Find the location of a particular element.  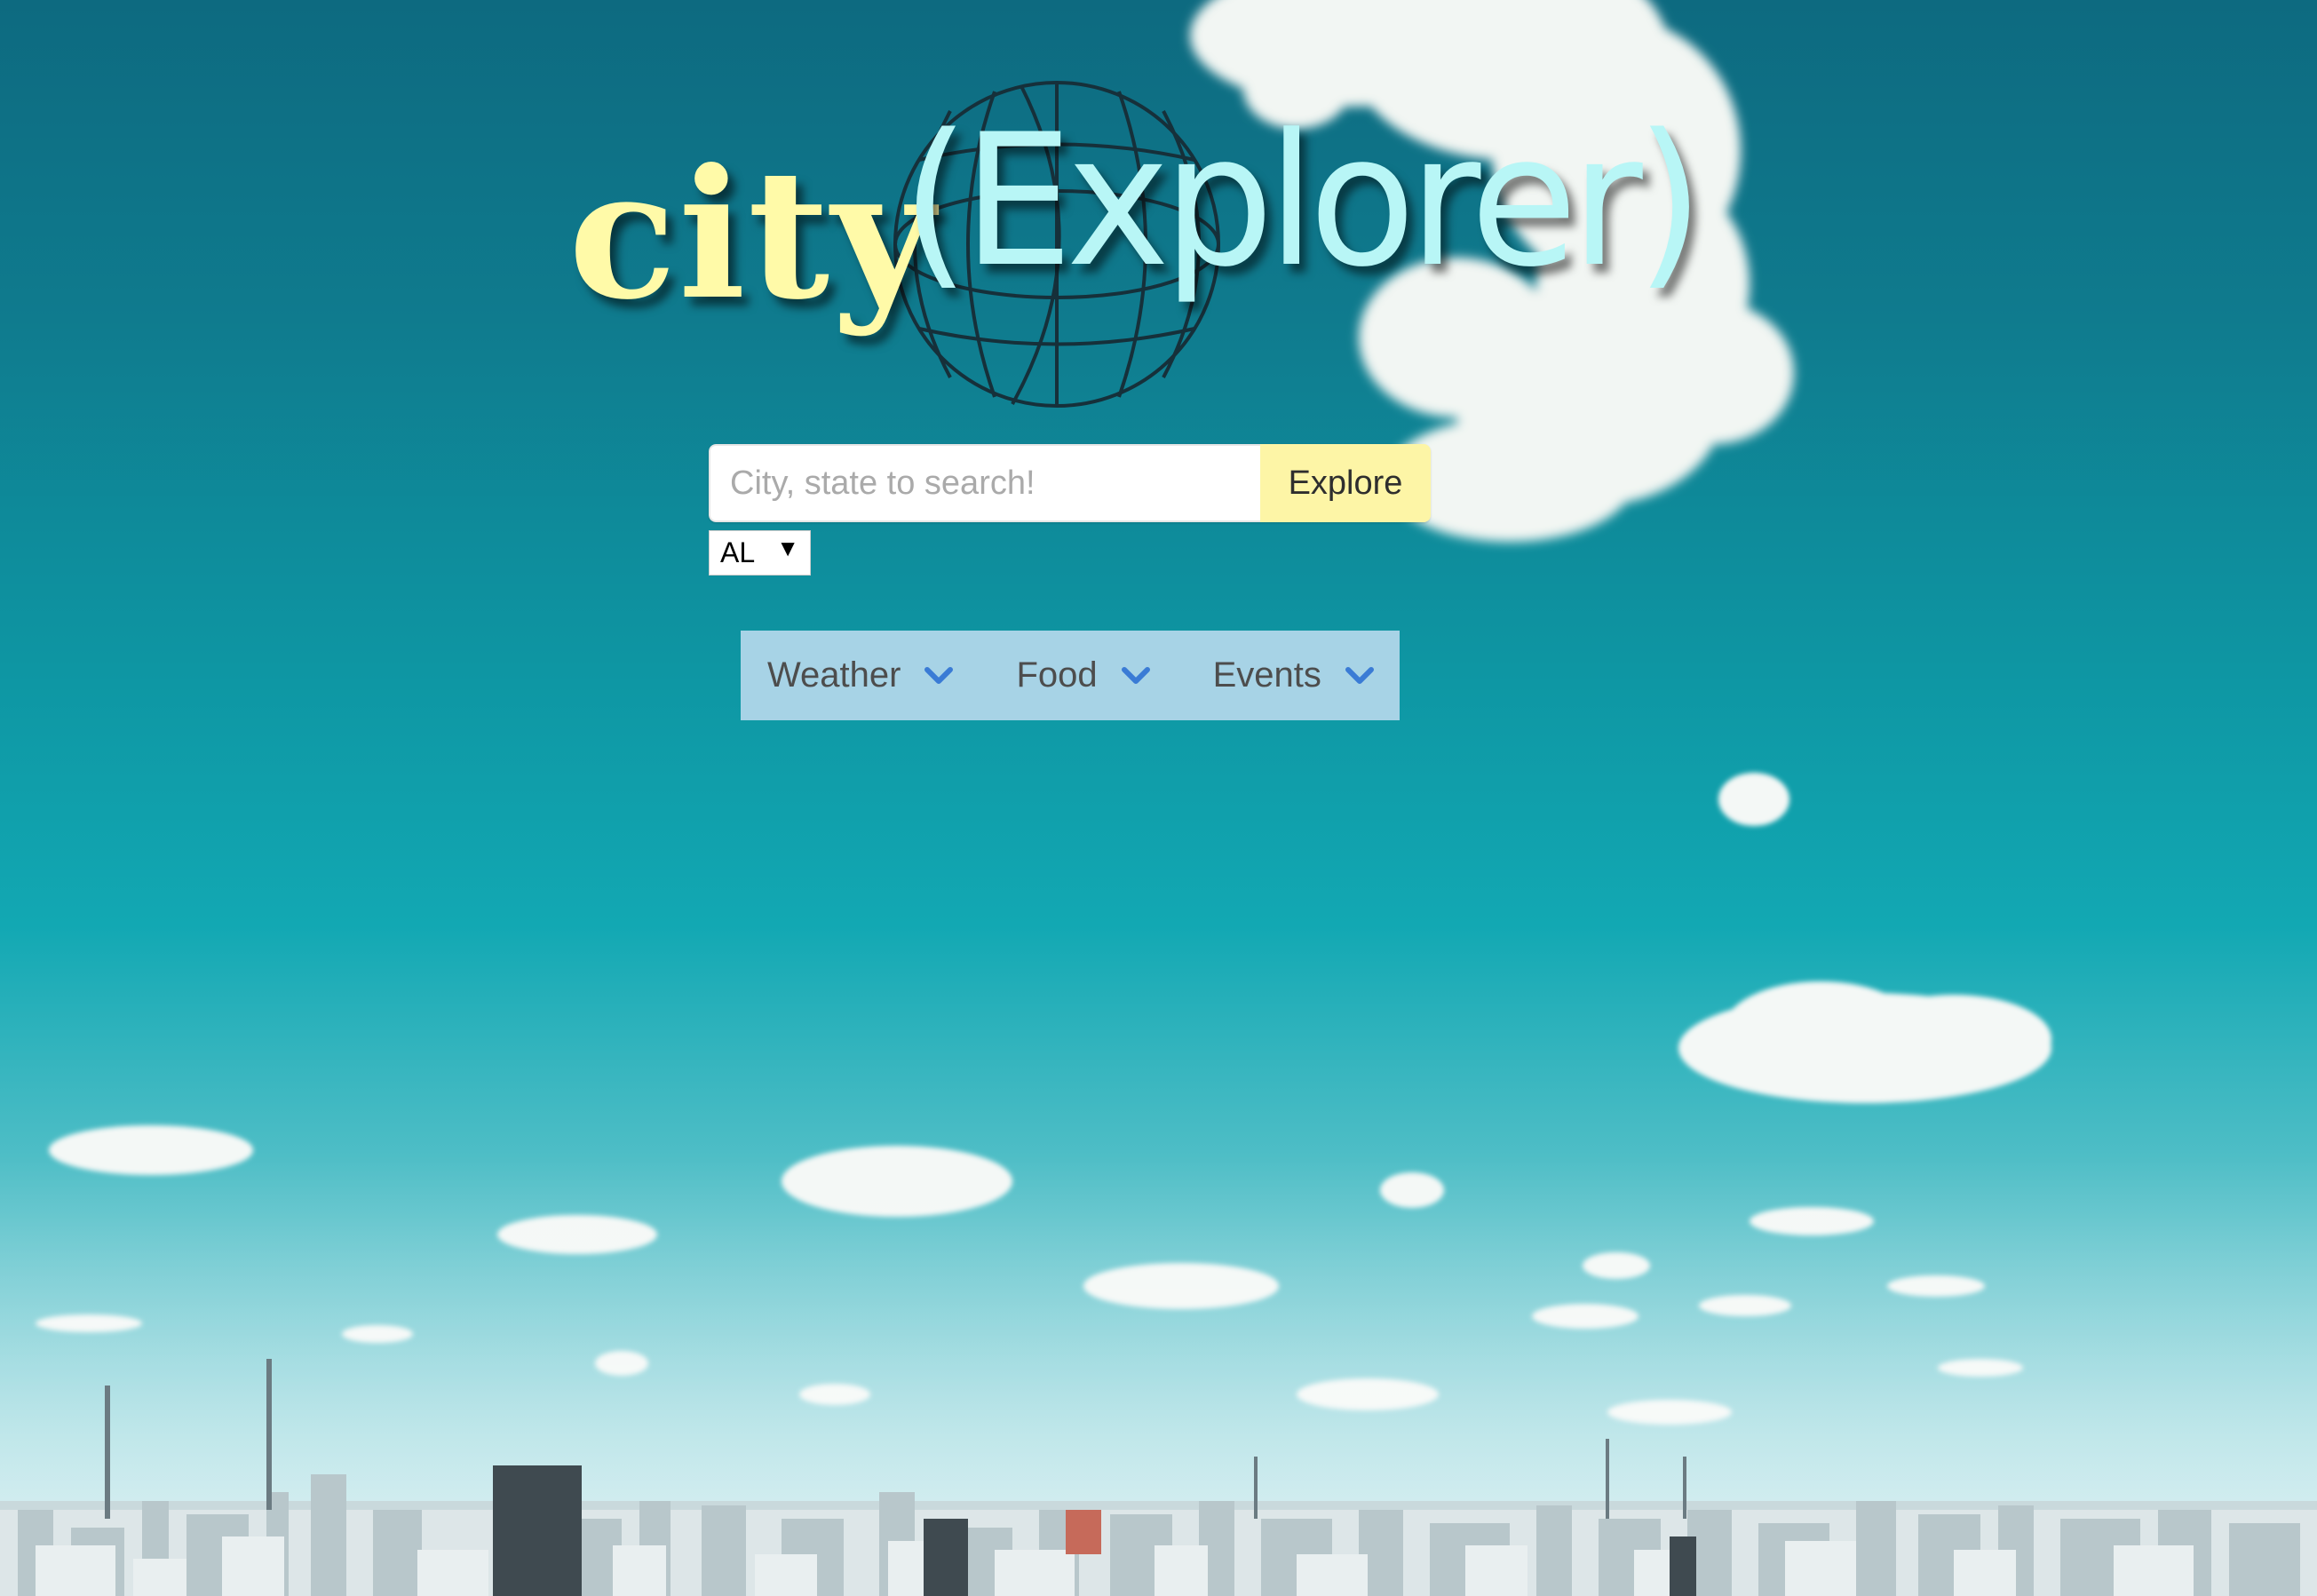

weather-dropdown: Weather is located at coordinates (860, 676).